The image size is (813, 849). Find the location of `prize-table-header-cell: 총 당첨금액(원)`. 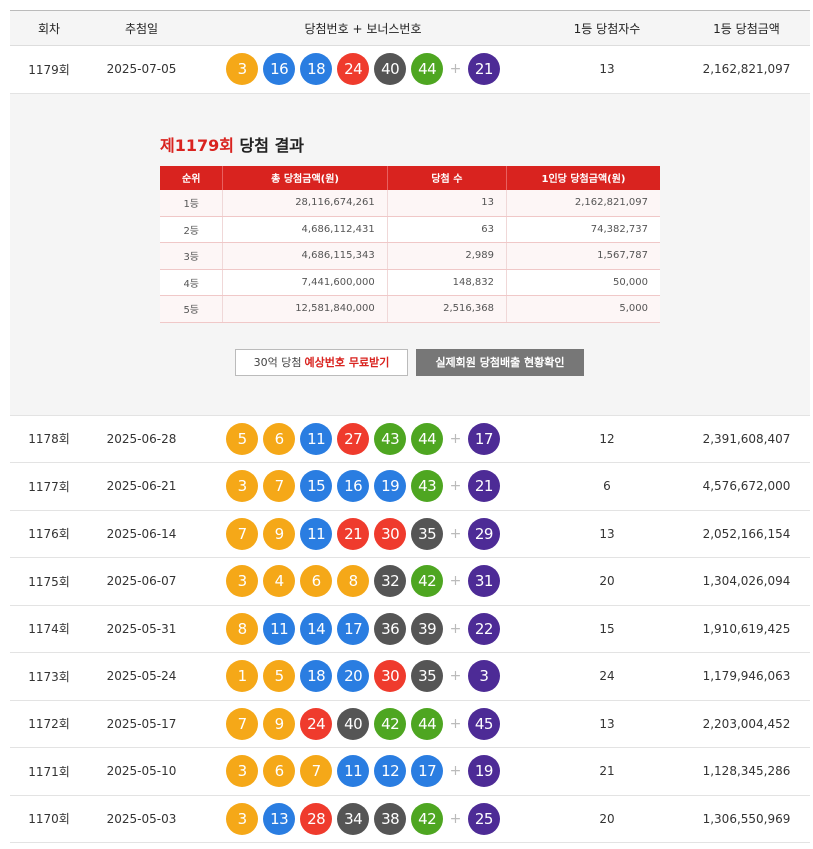

prize-table-header-cell: 총 당첨금액(원) is located at coordinates (305, 177).